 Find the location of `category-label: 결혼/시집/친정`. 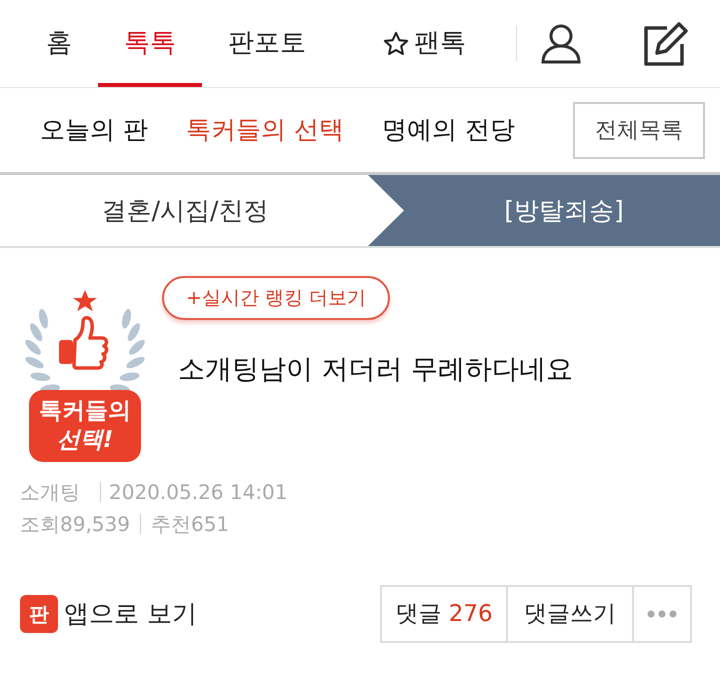

category-label: 결혼/시집/친정 is located at coordinates (185, 210).